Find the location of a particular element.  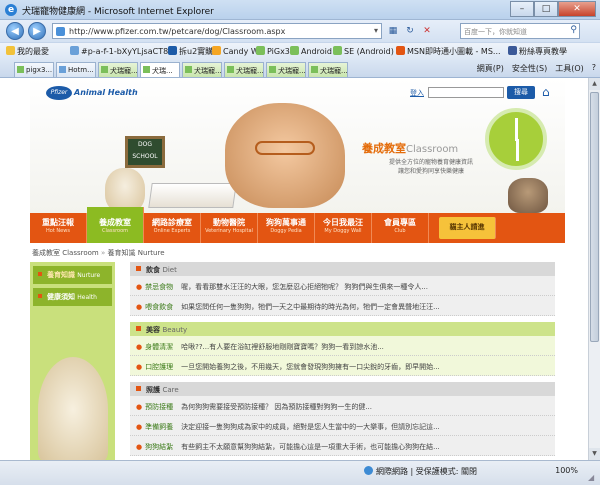

close-button: ✕ is located at coordinates (577, 9).